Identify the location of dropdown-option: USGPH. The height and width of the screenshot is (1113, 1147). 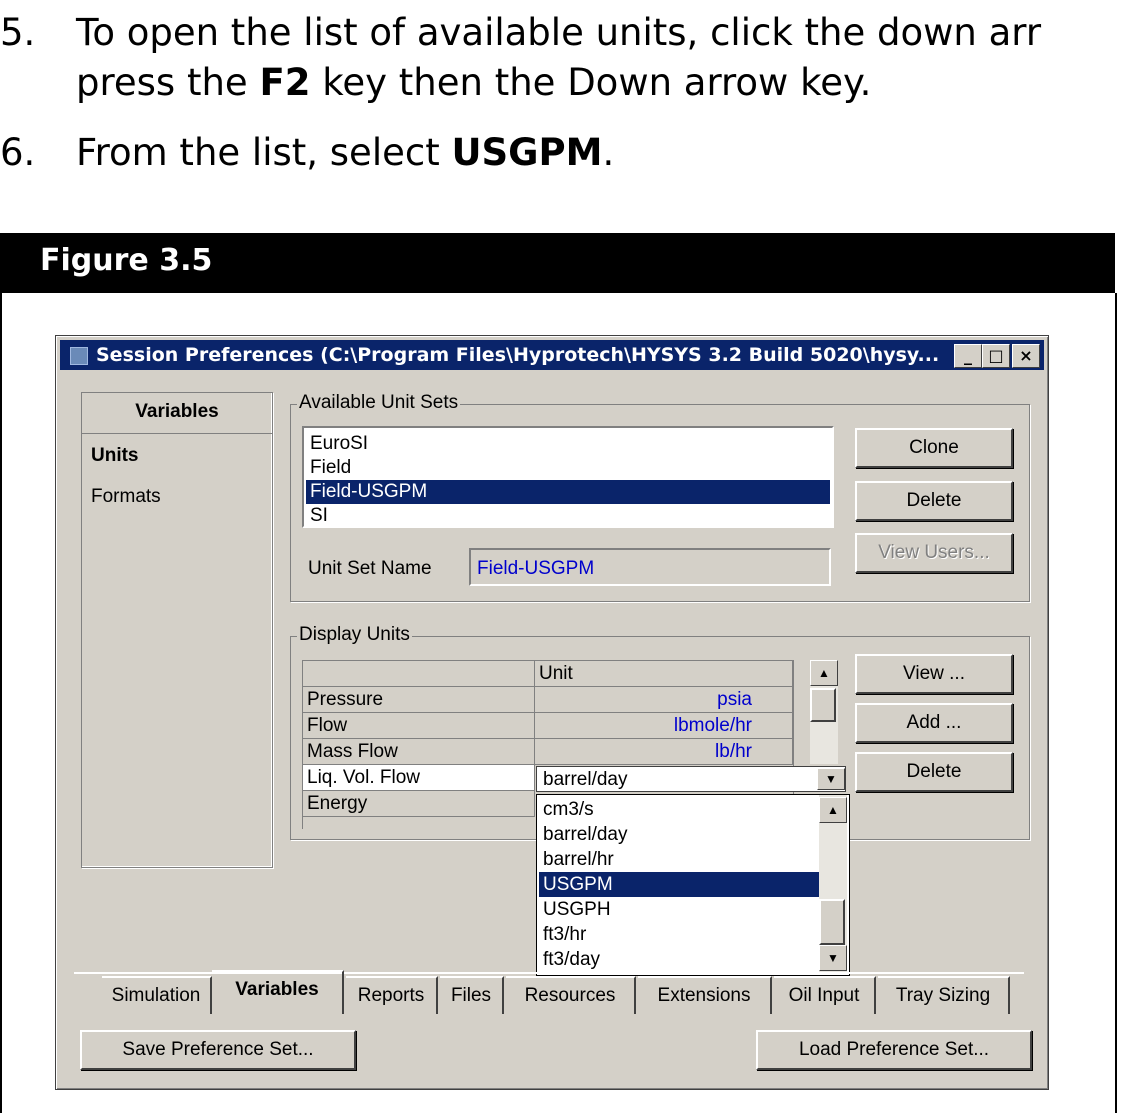
(679, 909).